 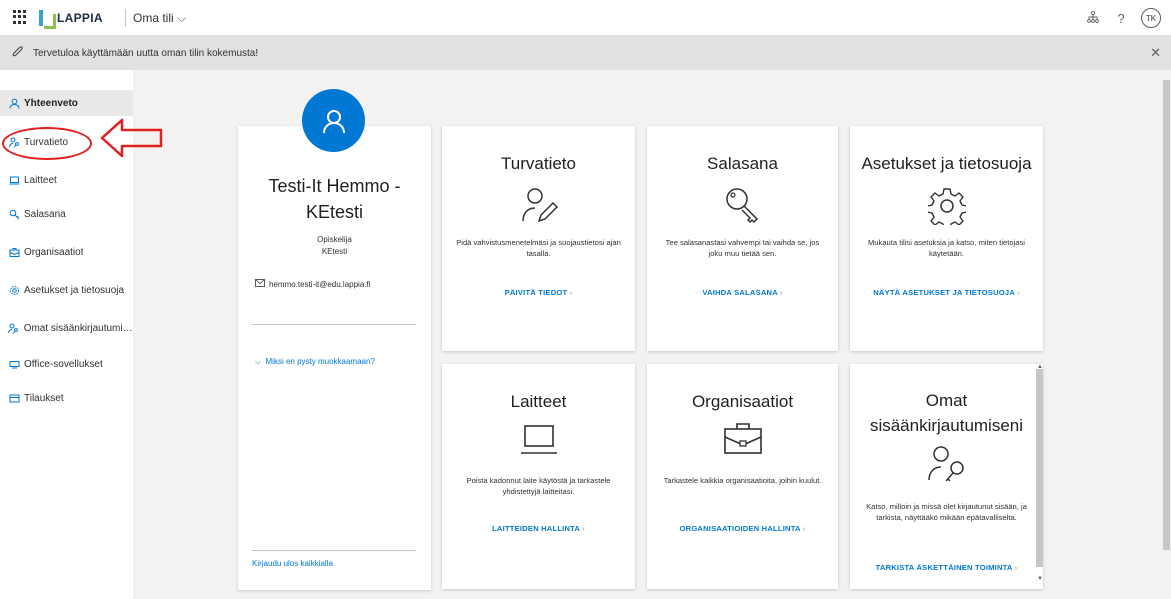 What do you see at coordinates (334, 251) in the screenshot?
I see `profile-org: KEtesti` at bounding box center [334, 251].